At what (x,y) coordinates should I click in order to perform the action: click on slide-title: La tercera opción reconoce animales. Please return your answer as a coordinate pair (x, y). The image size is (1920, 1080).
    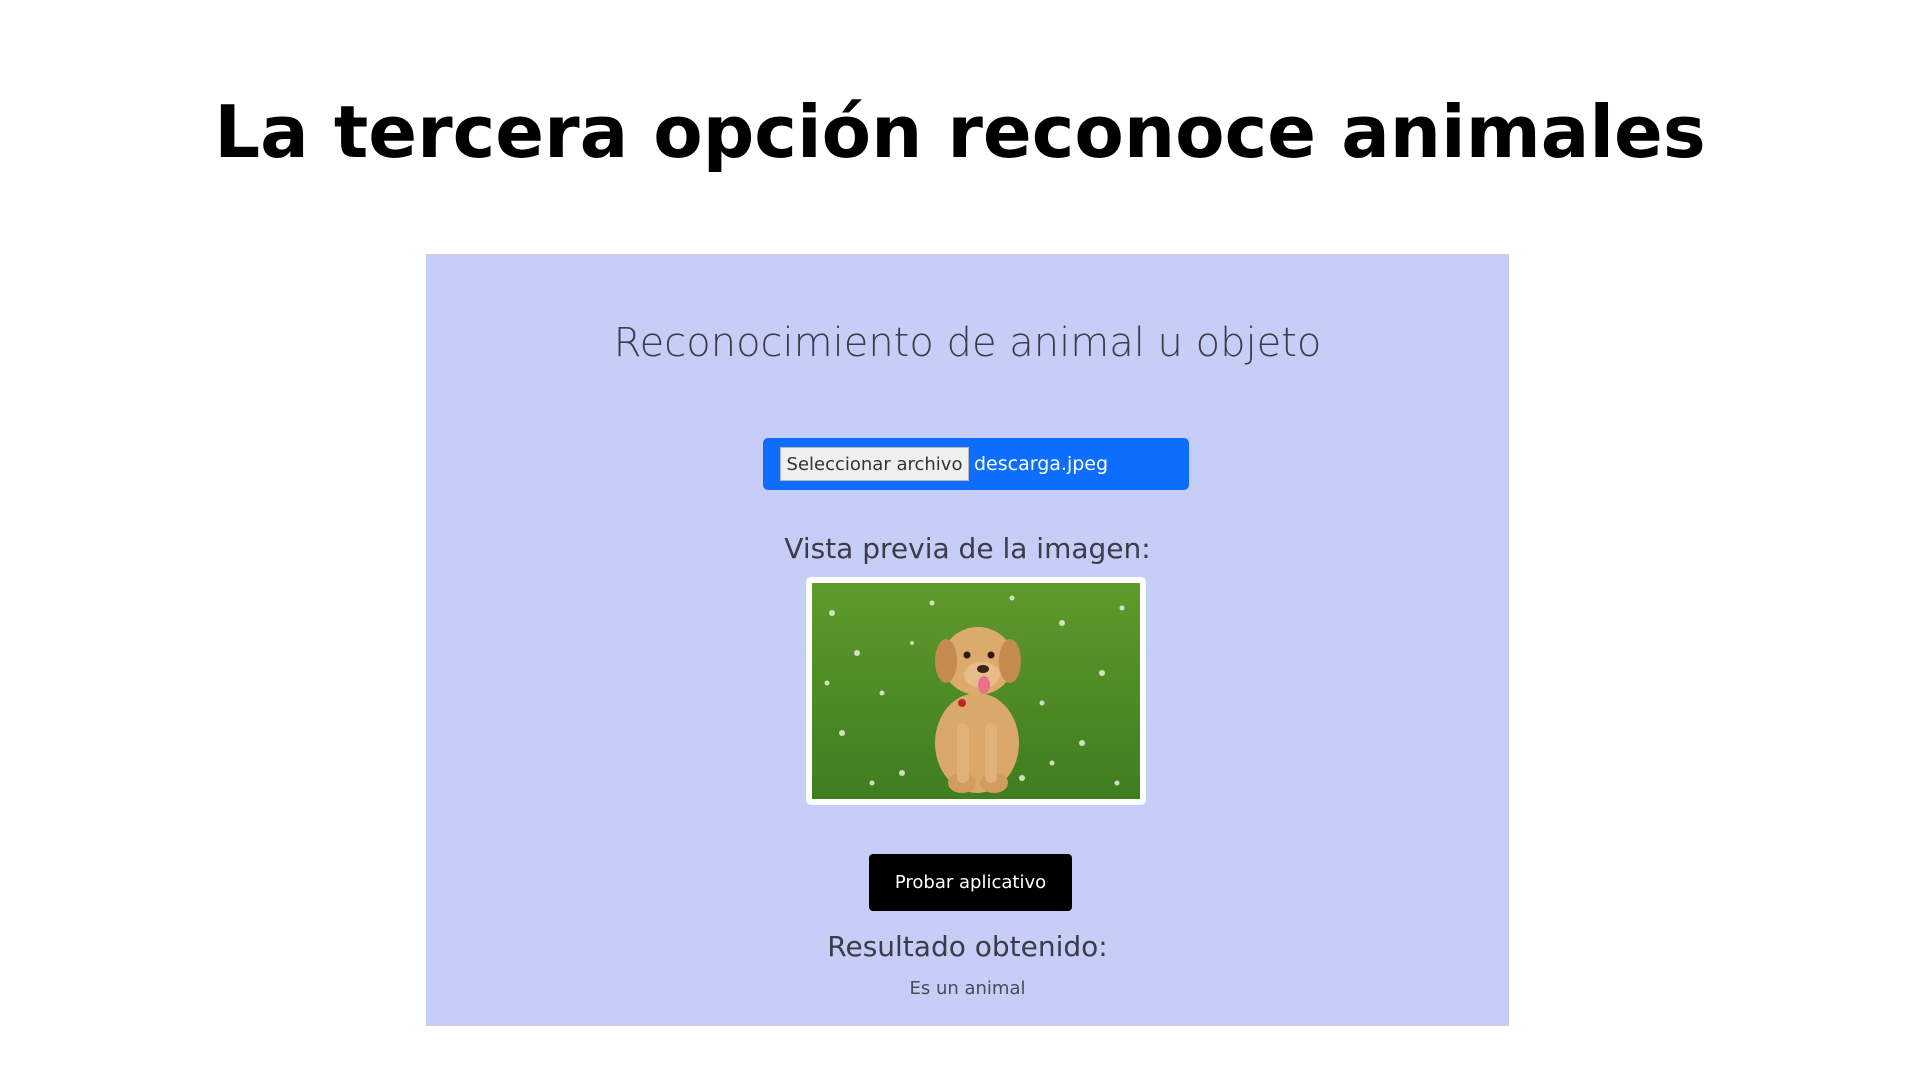
    Looking at the image, I should click on (960, 132).